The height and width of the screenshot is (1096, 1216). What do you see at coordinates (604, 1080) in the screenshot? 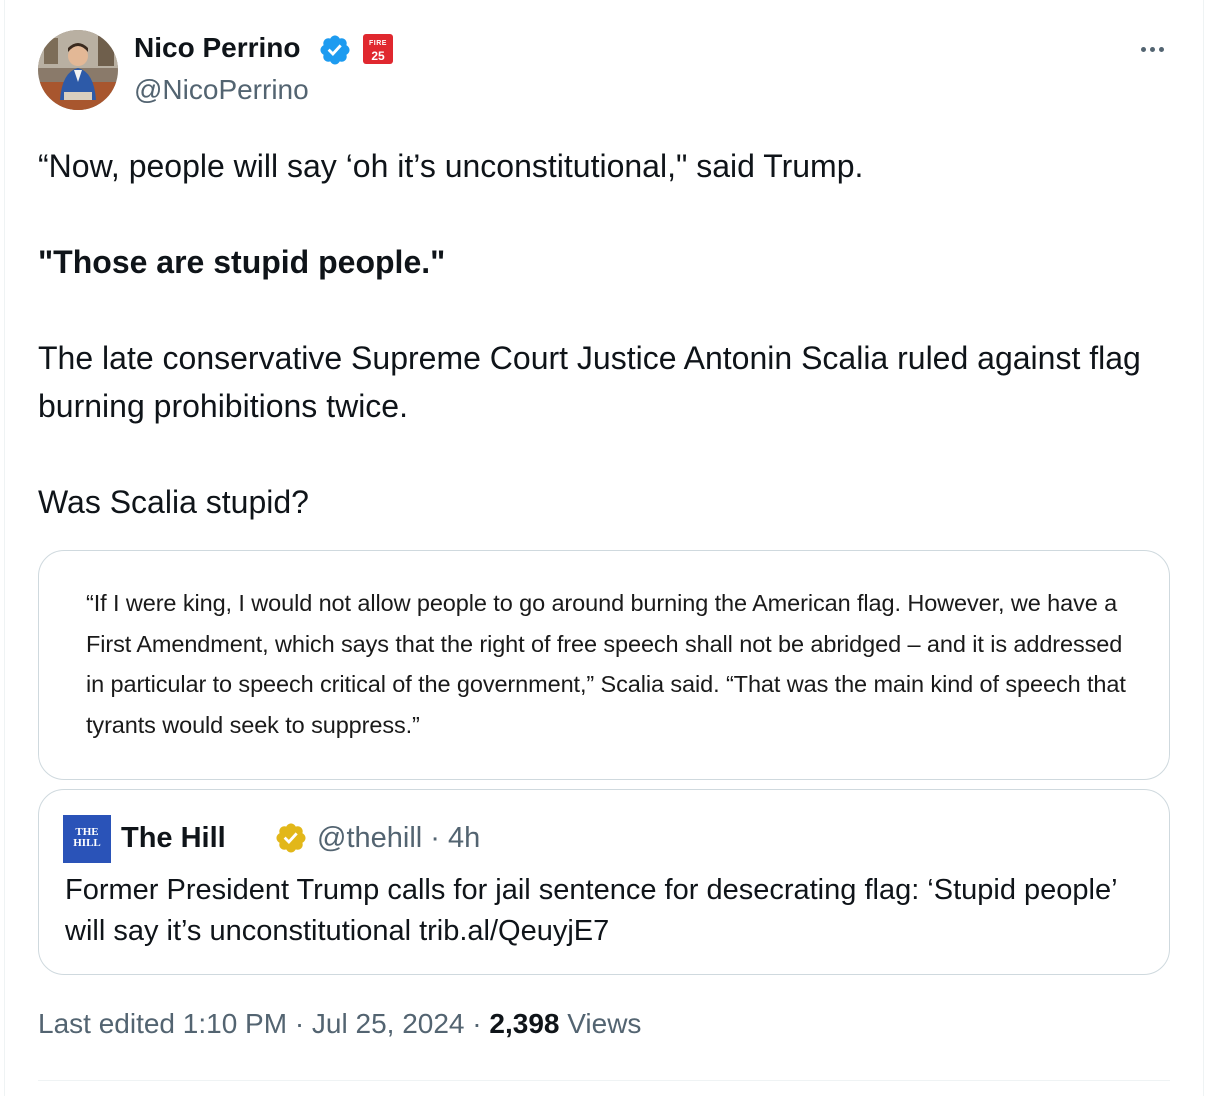
I see `divider` at bounding box center [604, 1080].